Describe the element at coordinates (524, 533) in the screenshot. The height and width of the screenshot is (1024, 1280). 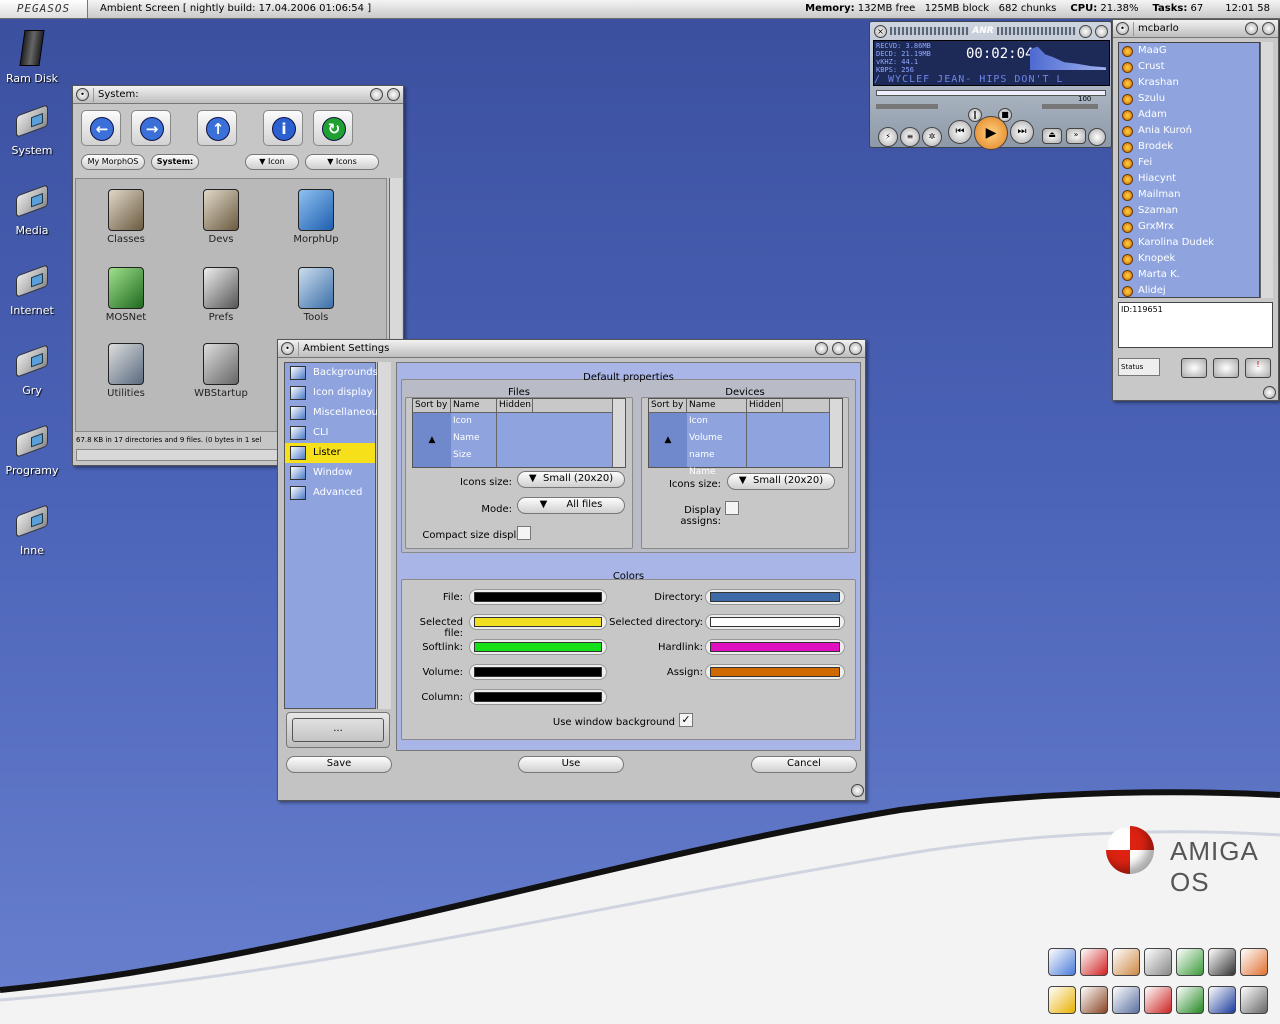
I see `compact-size-checkbox` at that location.